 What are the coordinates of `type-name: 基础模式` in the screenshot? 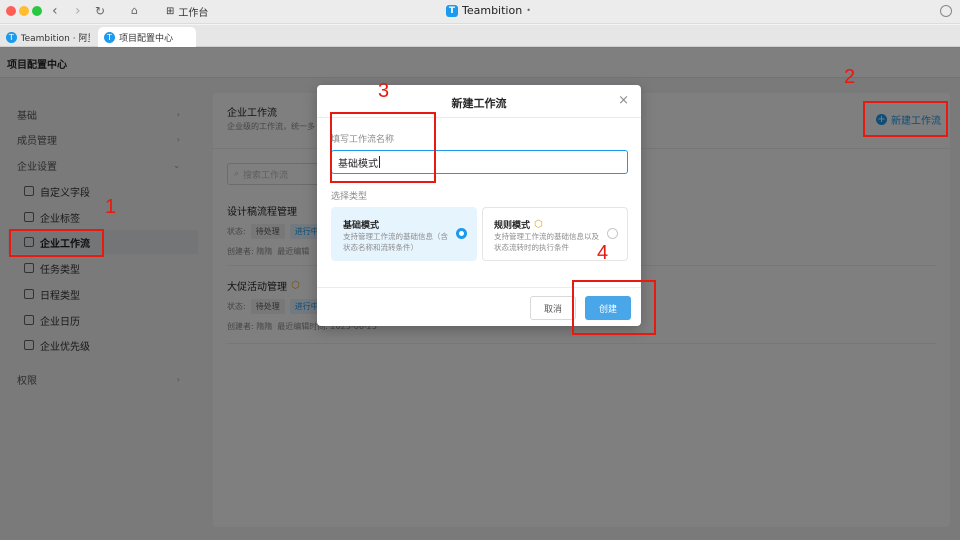 It's located at (361, 226).